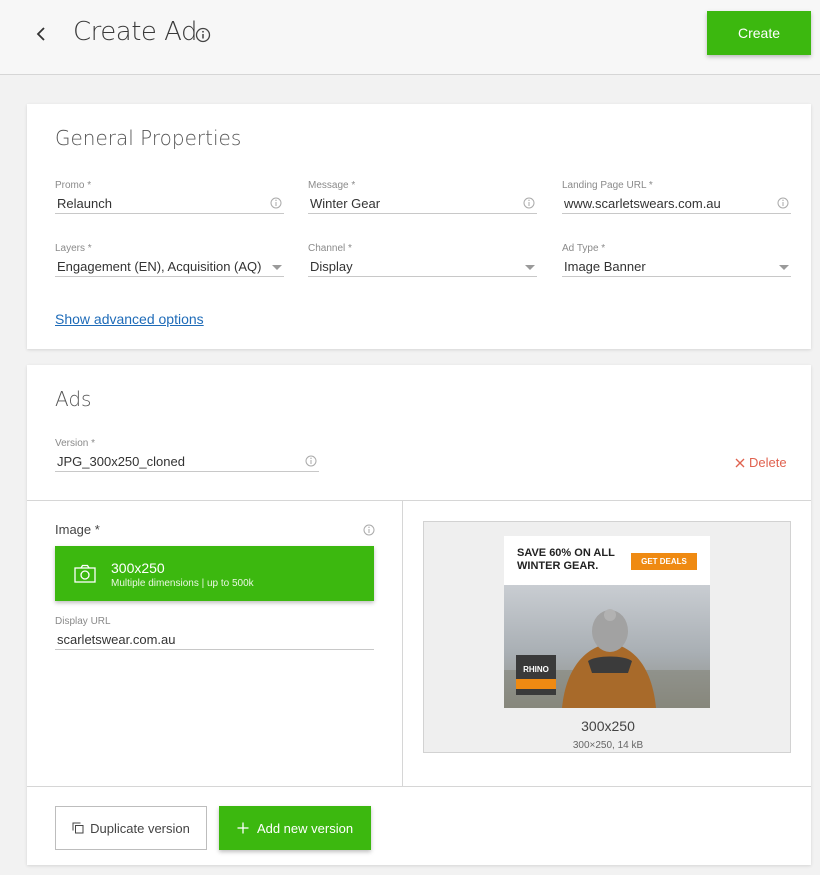  Describe the element at coordinates (42, 34) in the screenshot. I see `back-arrow-icon` at that location.